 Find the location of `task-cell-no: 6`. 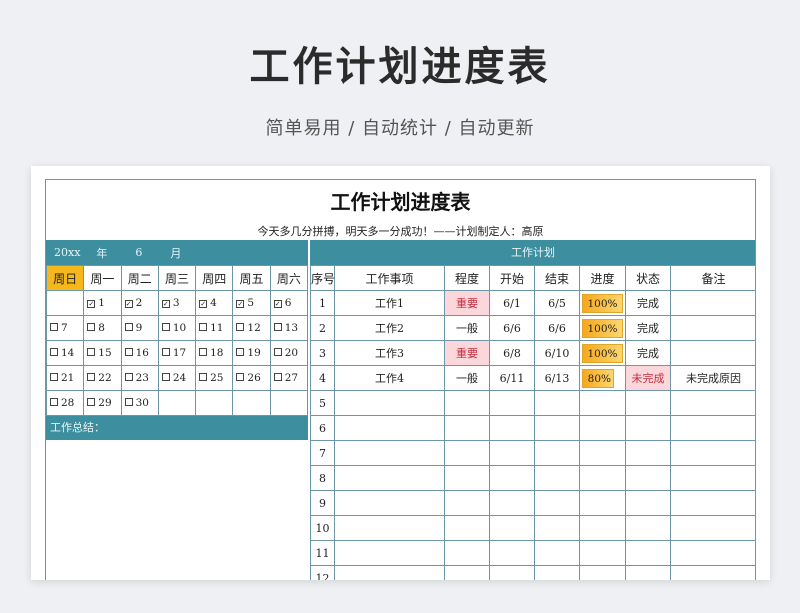

task-cell-no: 6 is located at coordinates (322, 428).